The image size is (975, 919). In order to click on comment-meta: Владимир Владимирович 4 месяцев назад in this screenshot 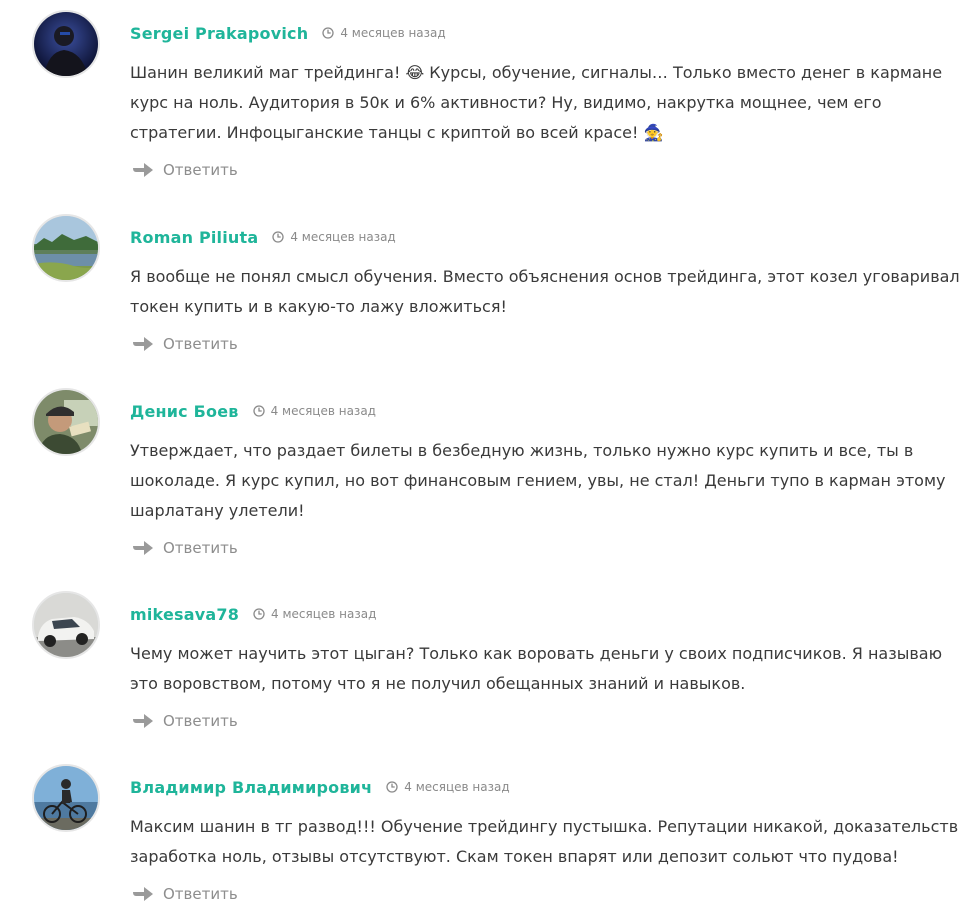, I will do `click(320, 787)`.